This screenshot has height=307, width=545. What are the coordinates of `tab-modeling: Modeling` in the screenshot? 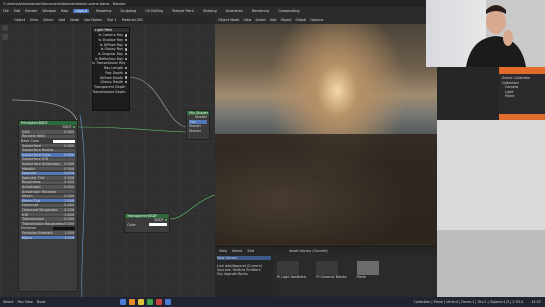 It's located at (103, 11).